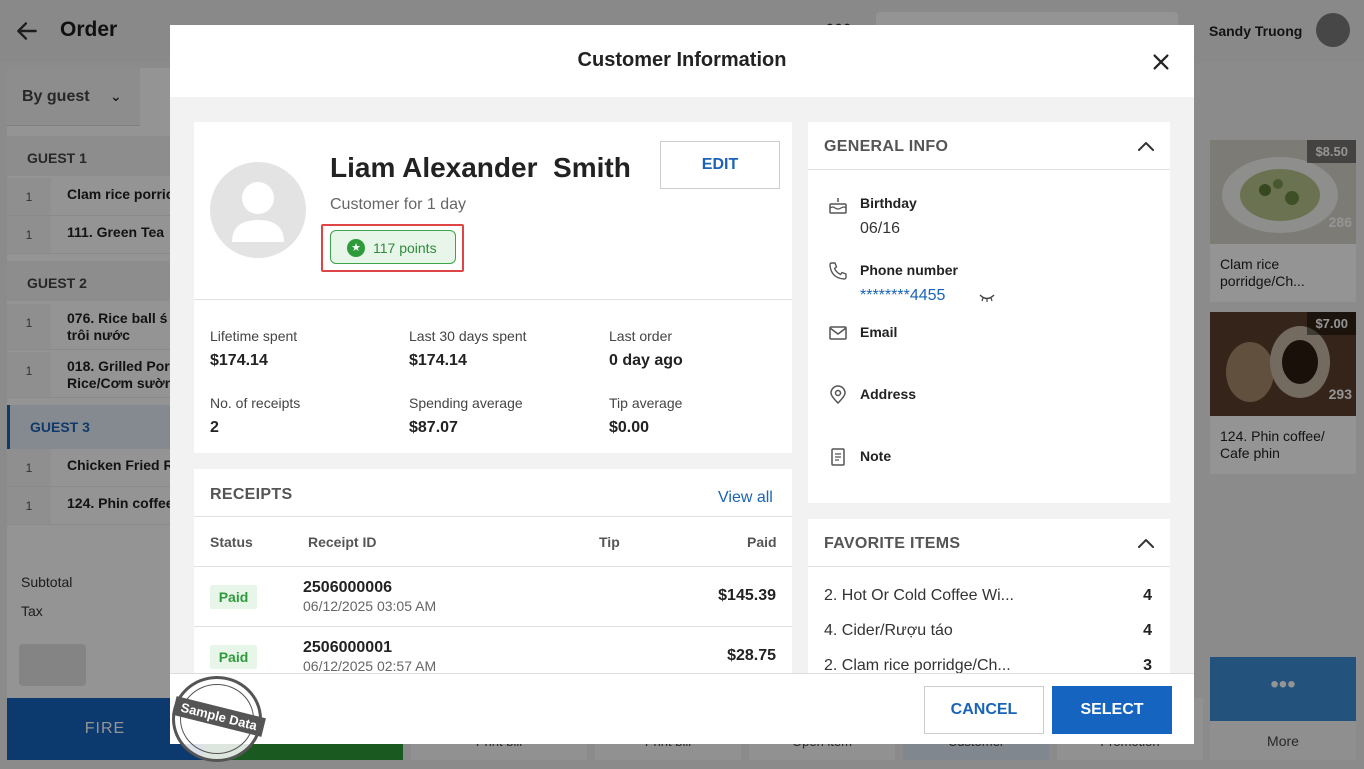 This screenshot has width=1364, height=769. Describe the element at coordinates (720, 165) in the screenshot. I see `edit-button: EDIT` at that location.